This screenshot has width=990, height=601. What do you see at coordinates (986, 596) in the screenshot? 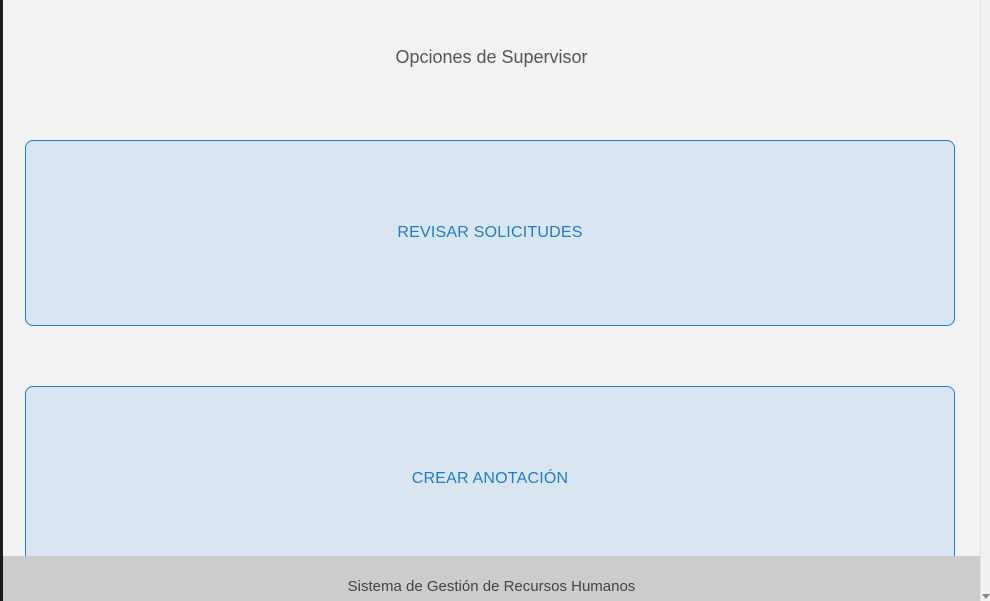
I see `scroll-down-arrow-icon` at bounding box center [986, 596].